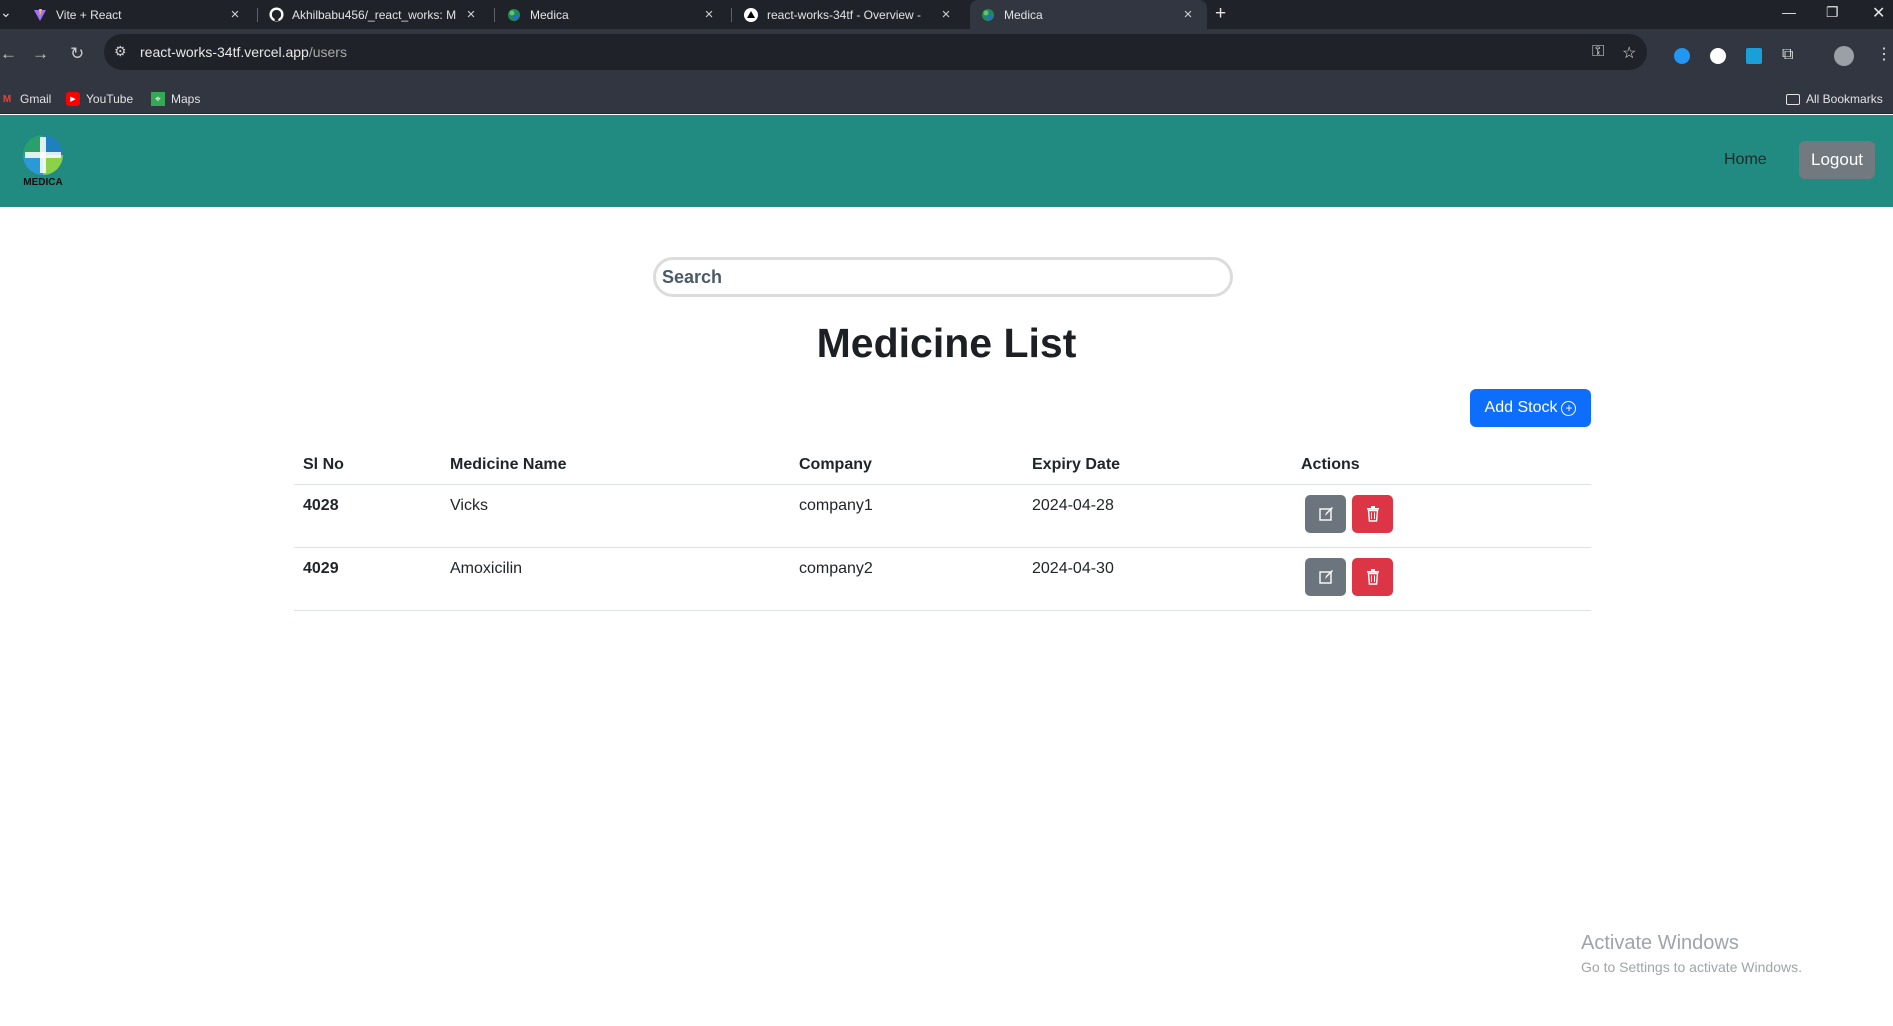 The width and height of the screenshot is (1893, 1026). I want to click on github-icon, so click(276, 15).